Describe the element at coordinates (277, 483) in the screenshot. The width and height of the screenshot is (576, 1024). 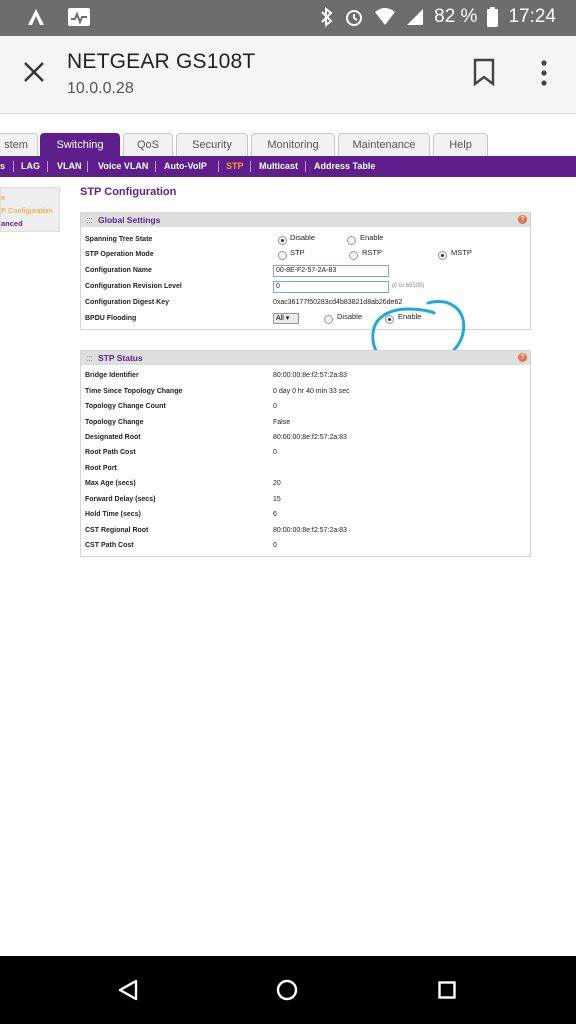
I see `status-row-value: 20` at that location.